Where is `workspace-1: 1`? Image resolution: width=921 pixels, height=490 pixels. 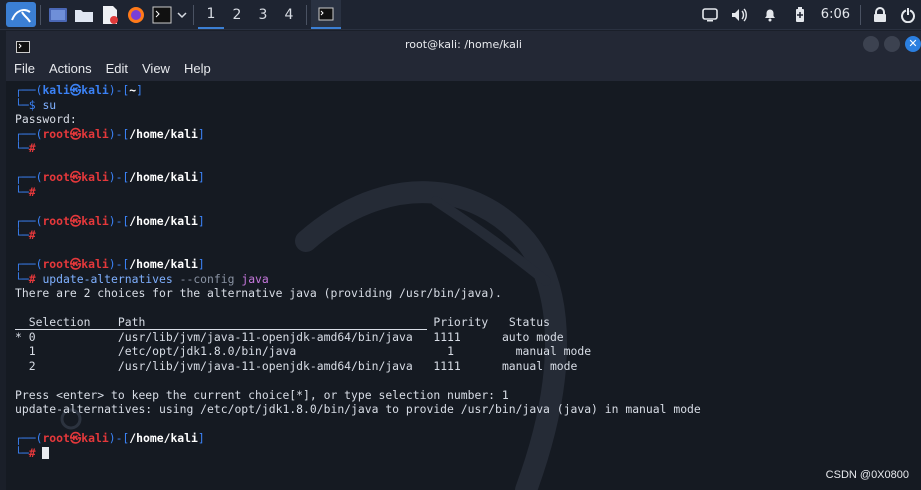 workspace-1: 1 is located at coordinates (211, 14).